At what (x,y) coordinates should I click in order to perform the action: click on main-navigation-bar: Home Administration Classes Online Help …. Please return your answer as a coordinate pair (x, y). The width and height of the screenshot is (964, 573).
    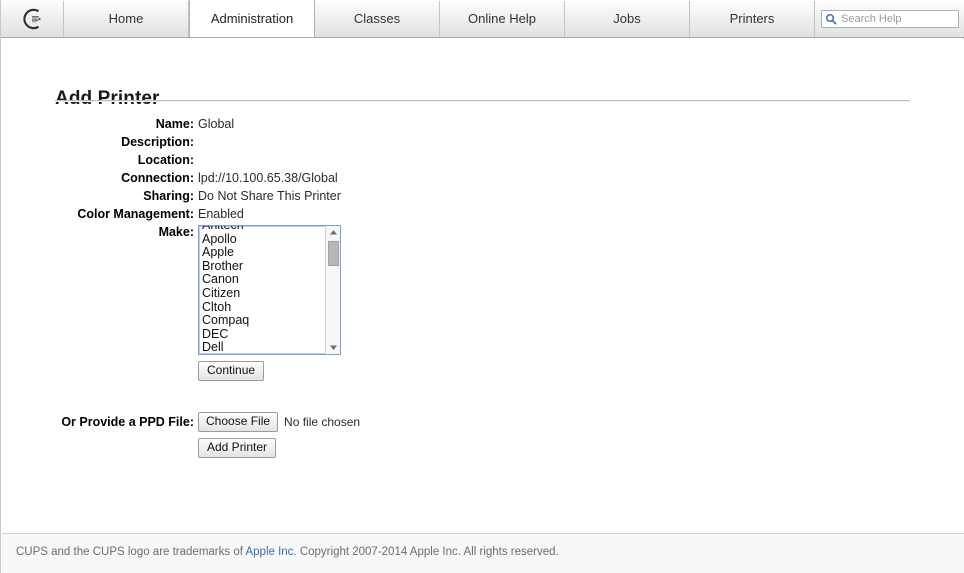
    Looking at the image, I should click on (482, 19).